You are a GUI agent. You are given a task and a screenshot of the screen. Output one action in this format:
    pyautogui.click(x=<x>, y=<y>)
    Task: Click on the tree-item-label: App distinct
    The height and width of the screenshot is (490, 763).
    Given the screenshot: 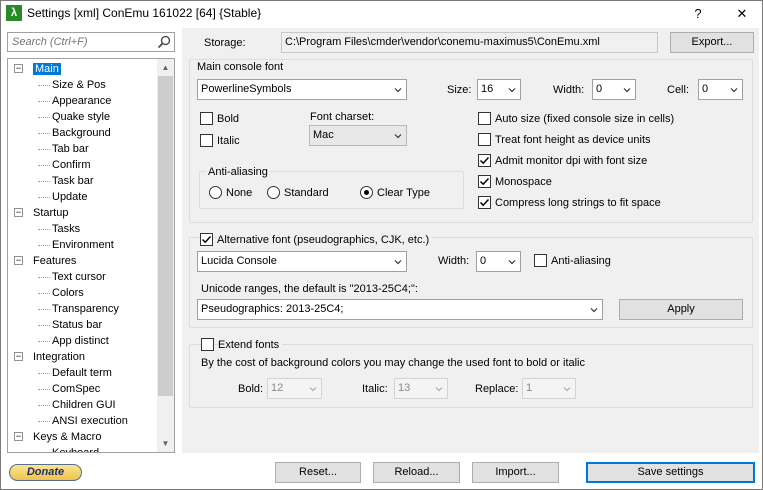 What is the action you would take?
    pyautogui.click(x=80, y=341)
    